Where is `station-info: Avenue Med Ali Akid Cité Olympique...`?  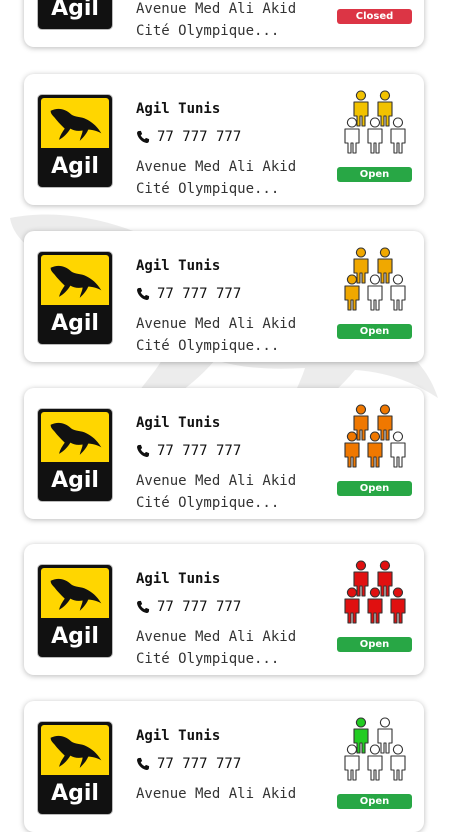 station-info: Avenue Med Ali Akid Cité Olympique... is located at coordinates (236, 21).